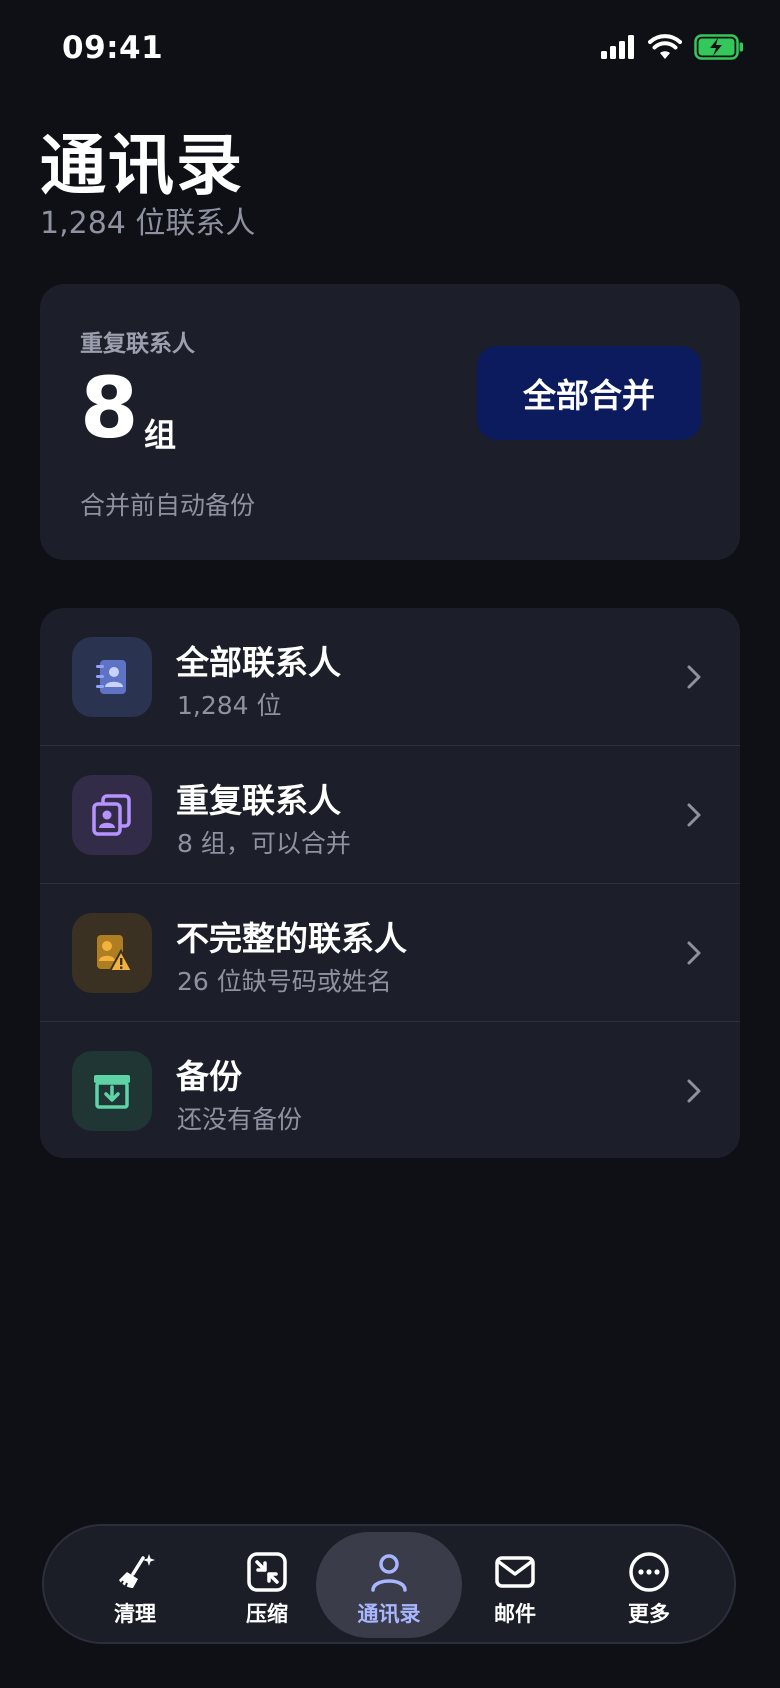 The height and width of the screenshot is (1688, 780). Describe the element at coordinates (168, 505) in the screenshot. I see `backup-note: 合并前自动备份` at that location.